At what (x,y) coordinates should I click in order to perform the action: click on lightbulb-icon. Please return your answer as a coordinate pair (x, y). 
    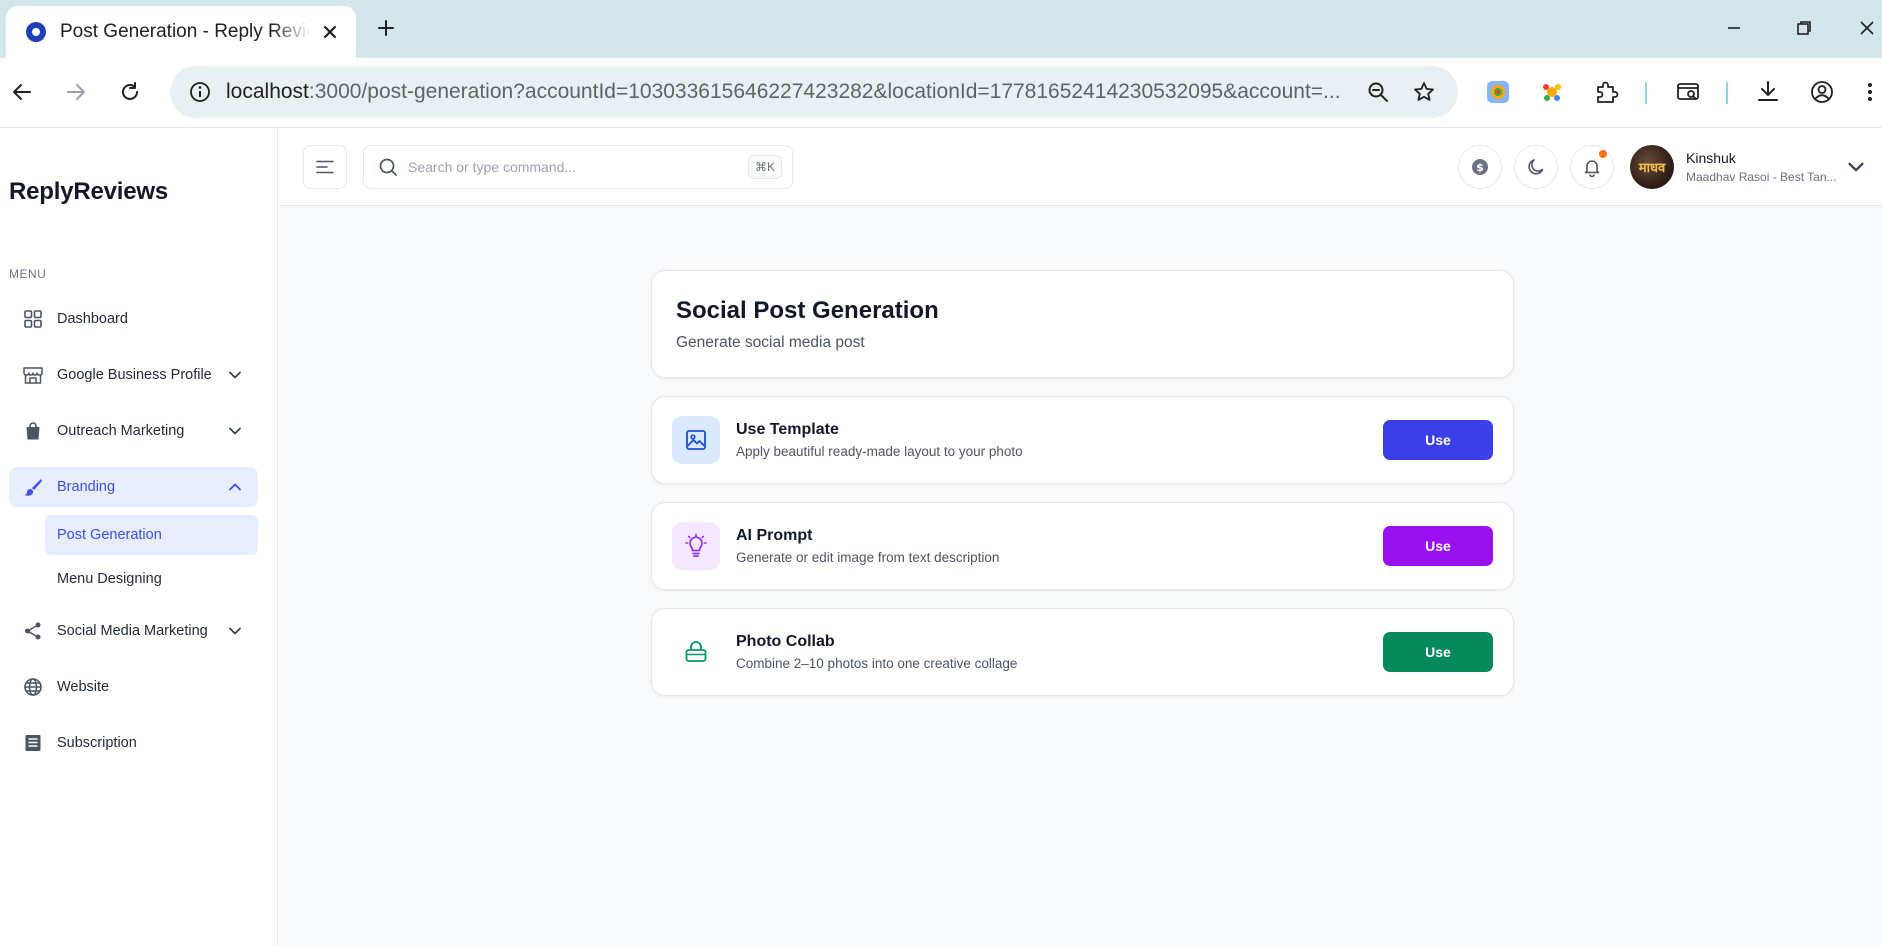
    Looking at the image, I should click on (696, 546).